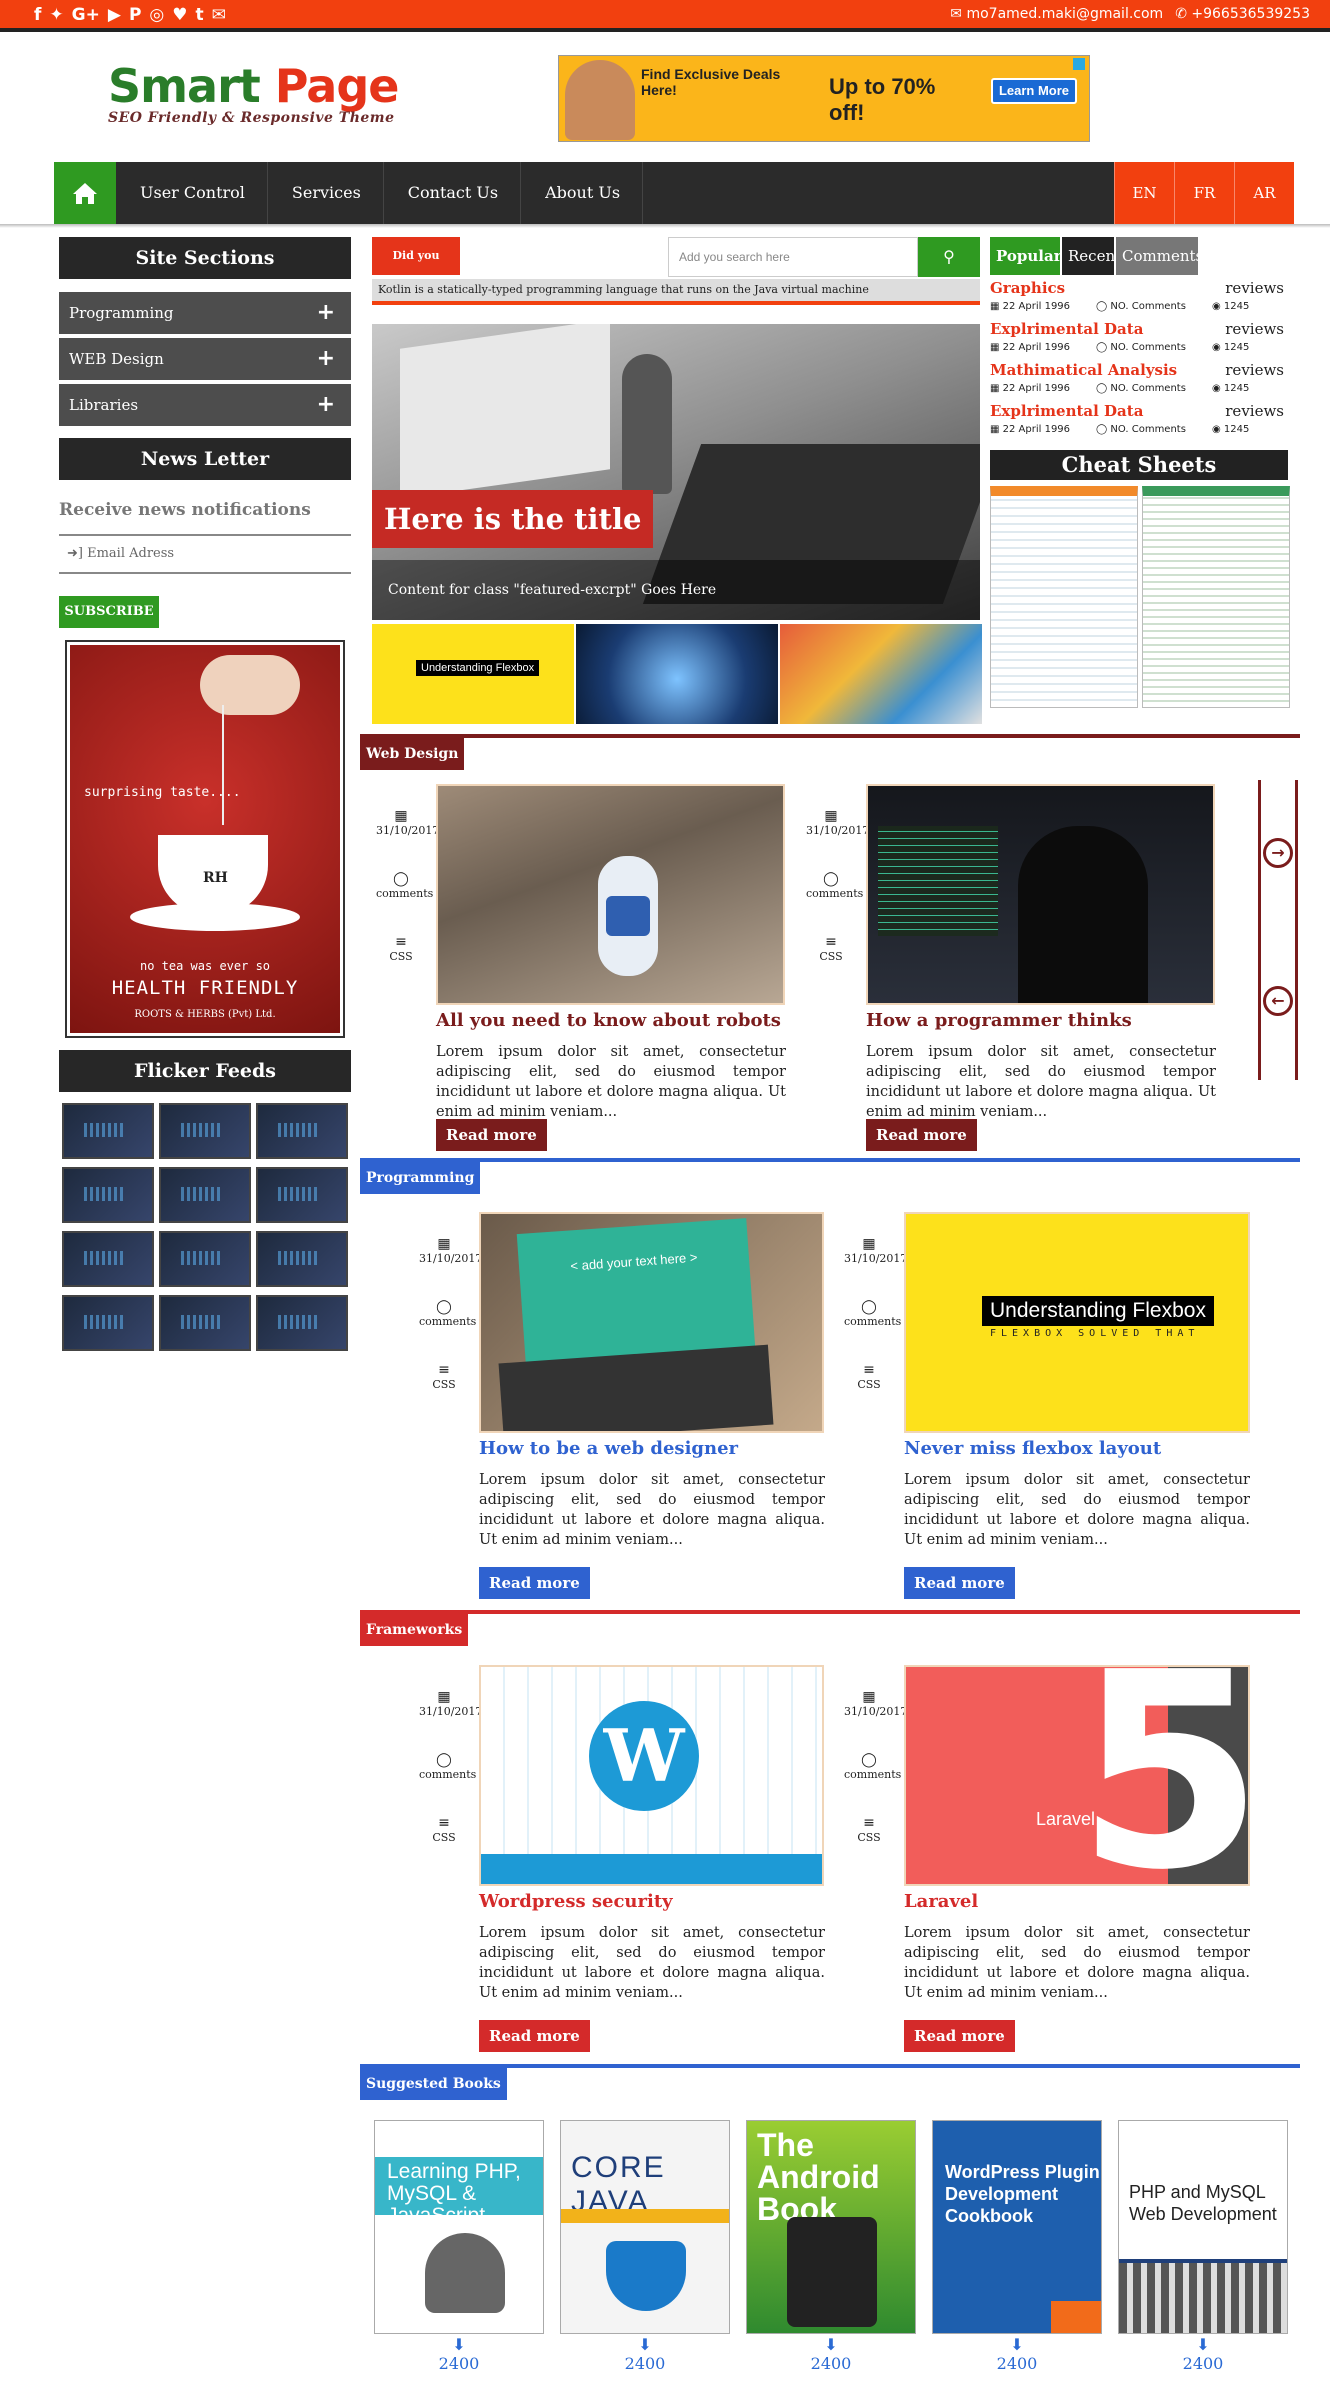  I want to click on nav-item-user-control: User Control, so click(192, 193).